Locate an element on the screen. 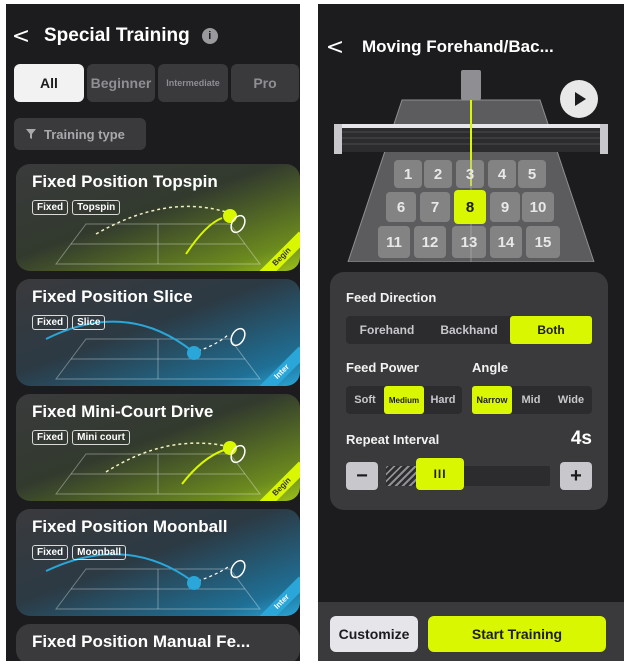  feed-direction-segmented: Forehand Backhand Both is located at coordinates (469, 330).